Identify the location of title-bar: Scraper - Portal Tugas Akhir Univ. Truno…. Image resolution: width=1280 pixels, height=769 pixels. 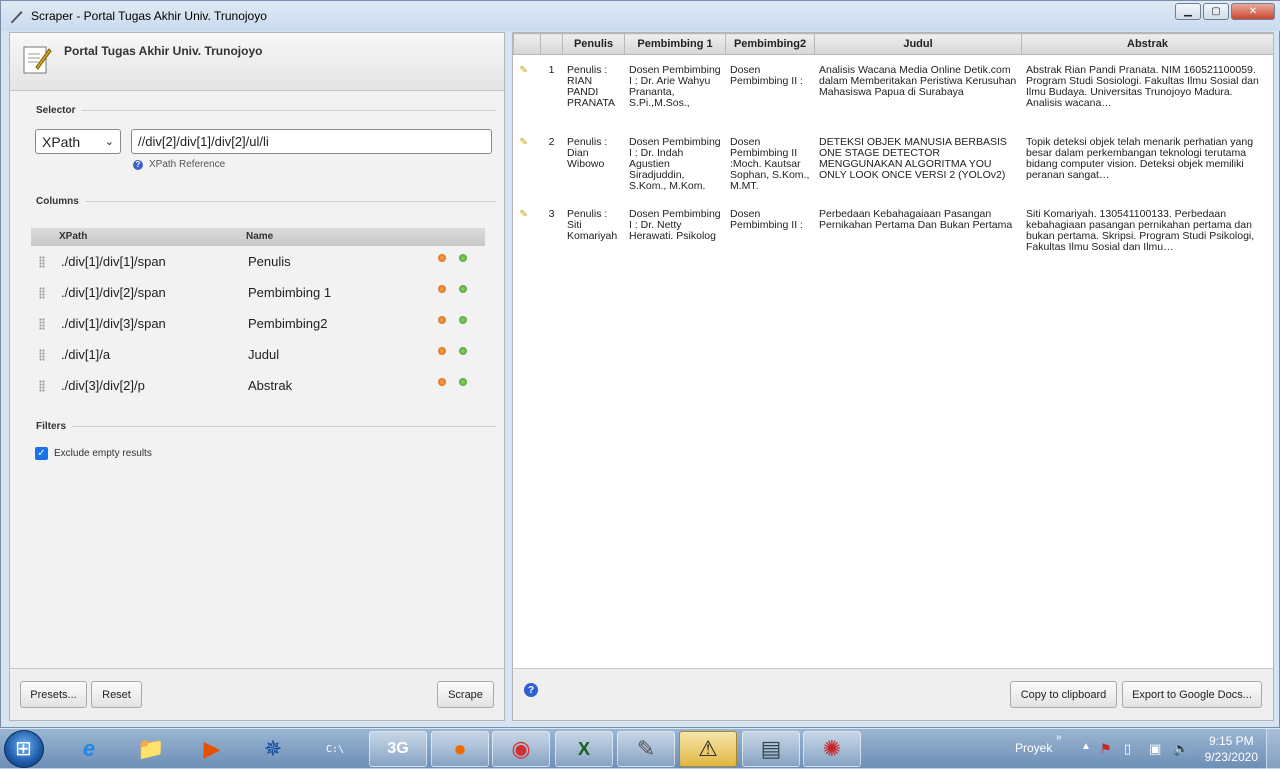
(640, 16).